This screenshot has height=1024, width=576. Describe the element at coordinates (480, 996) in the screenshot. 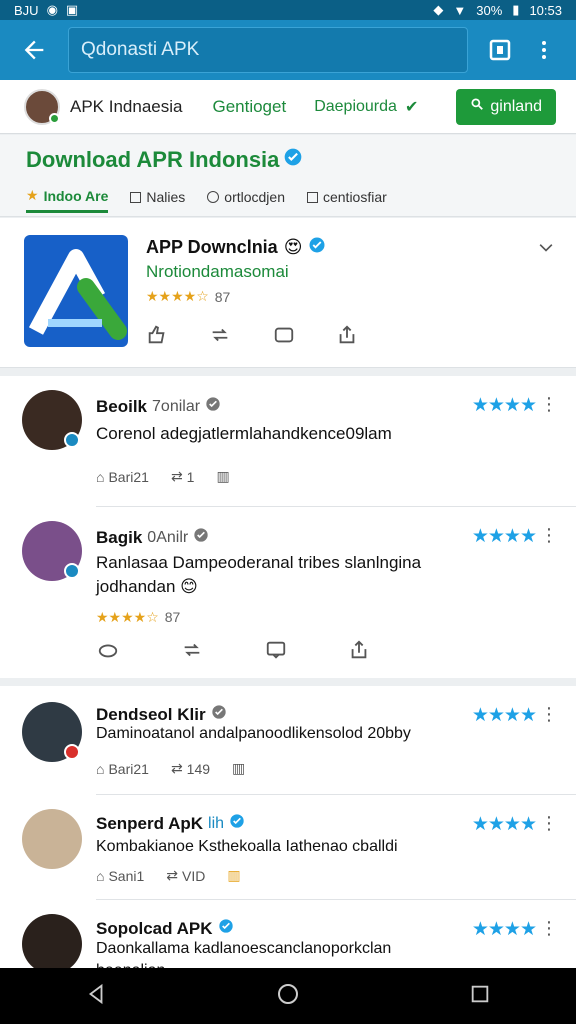

I see `recents-square-icon` at that location.